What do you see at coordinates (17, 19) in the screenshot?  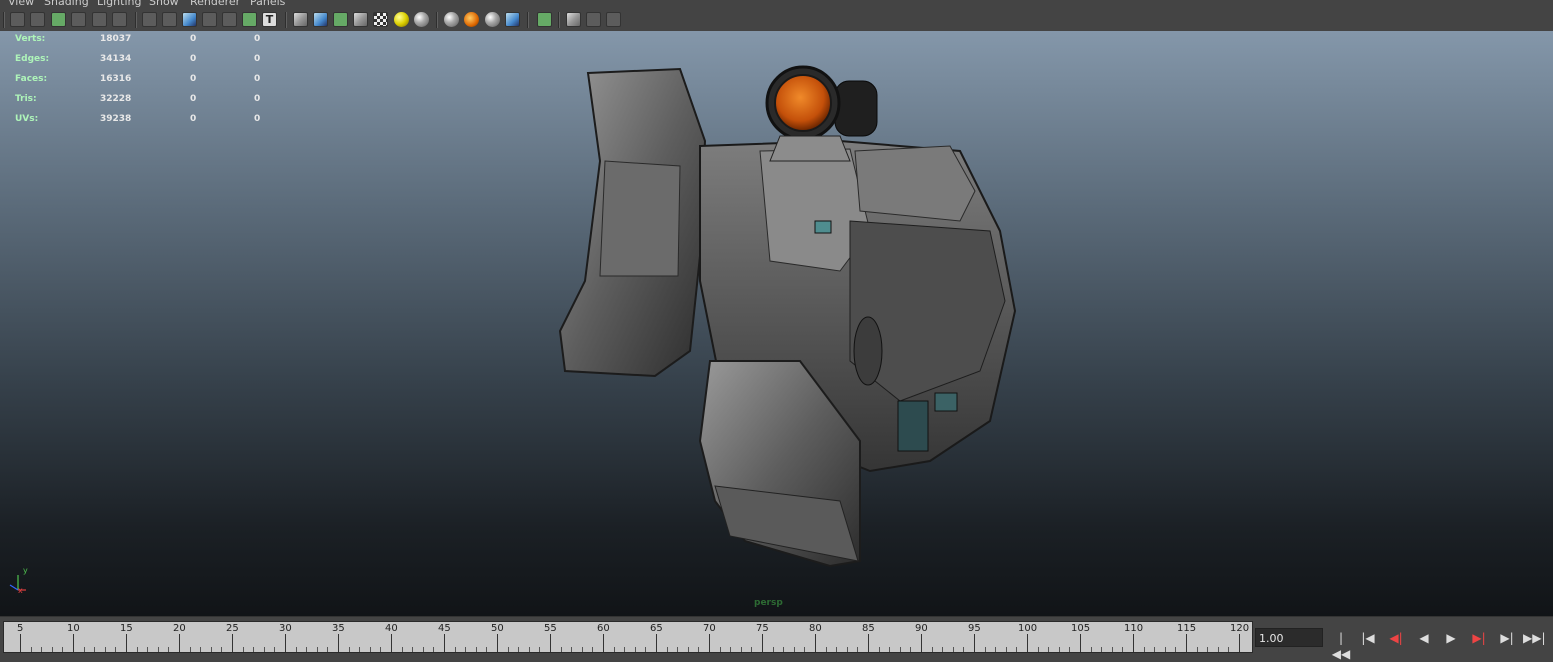 I see `camera-attributes-icon` at bounding box center [17, 19].